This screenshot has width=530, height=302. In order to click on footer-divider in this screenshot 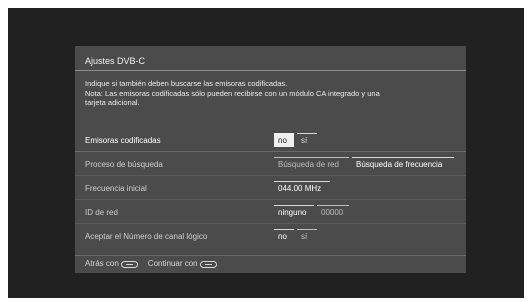, I will do `click(270, 255)`.